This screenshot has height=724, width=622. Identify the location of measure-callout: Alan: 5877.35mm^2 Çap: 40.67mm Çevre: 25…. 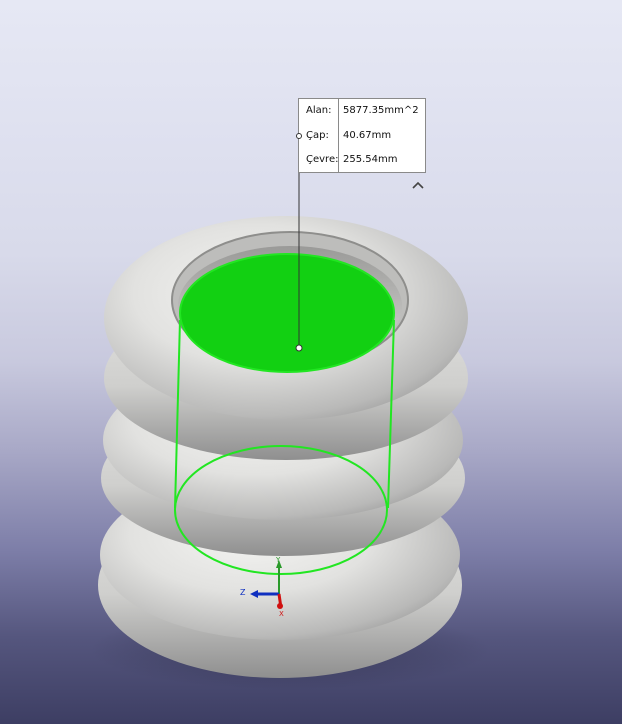
(362, 135).